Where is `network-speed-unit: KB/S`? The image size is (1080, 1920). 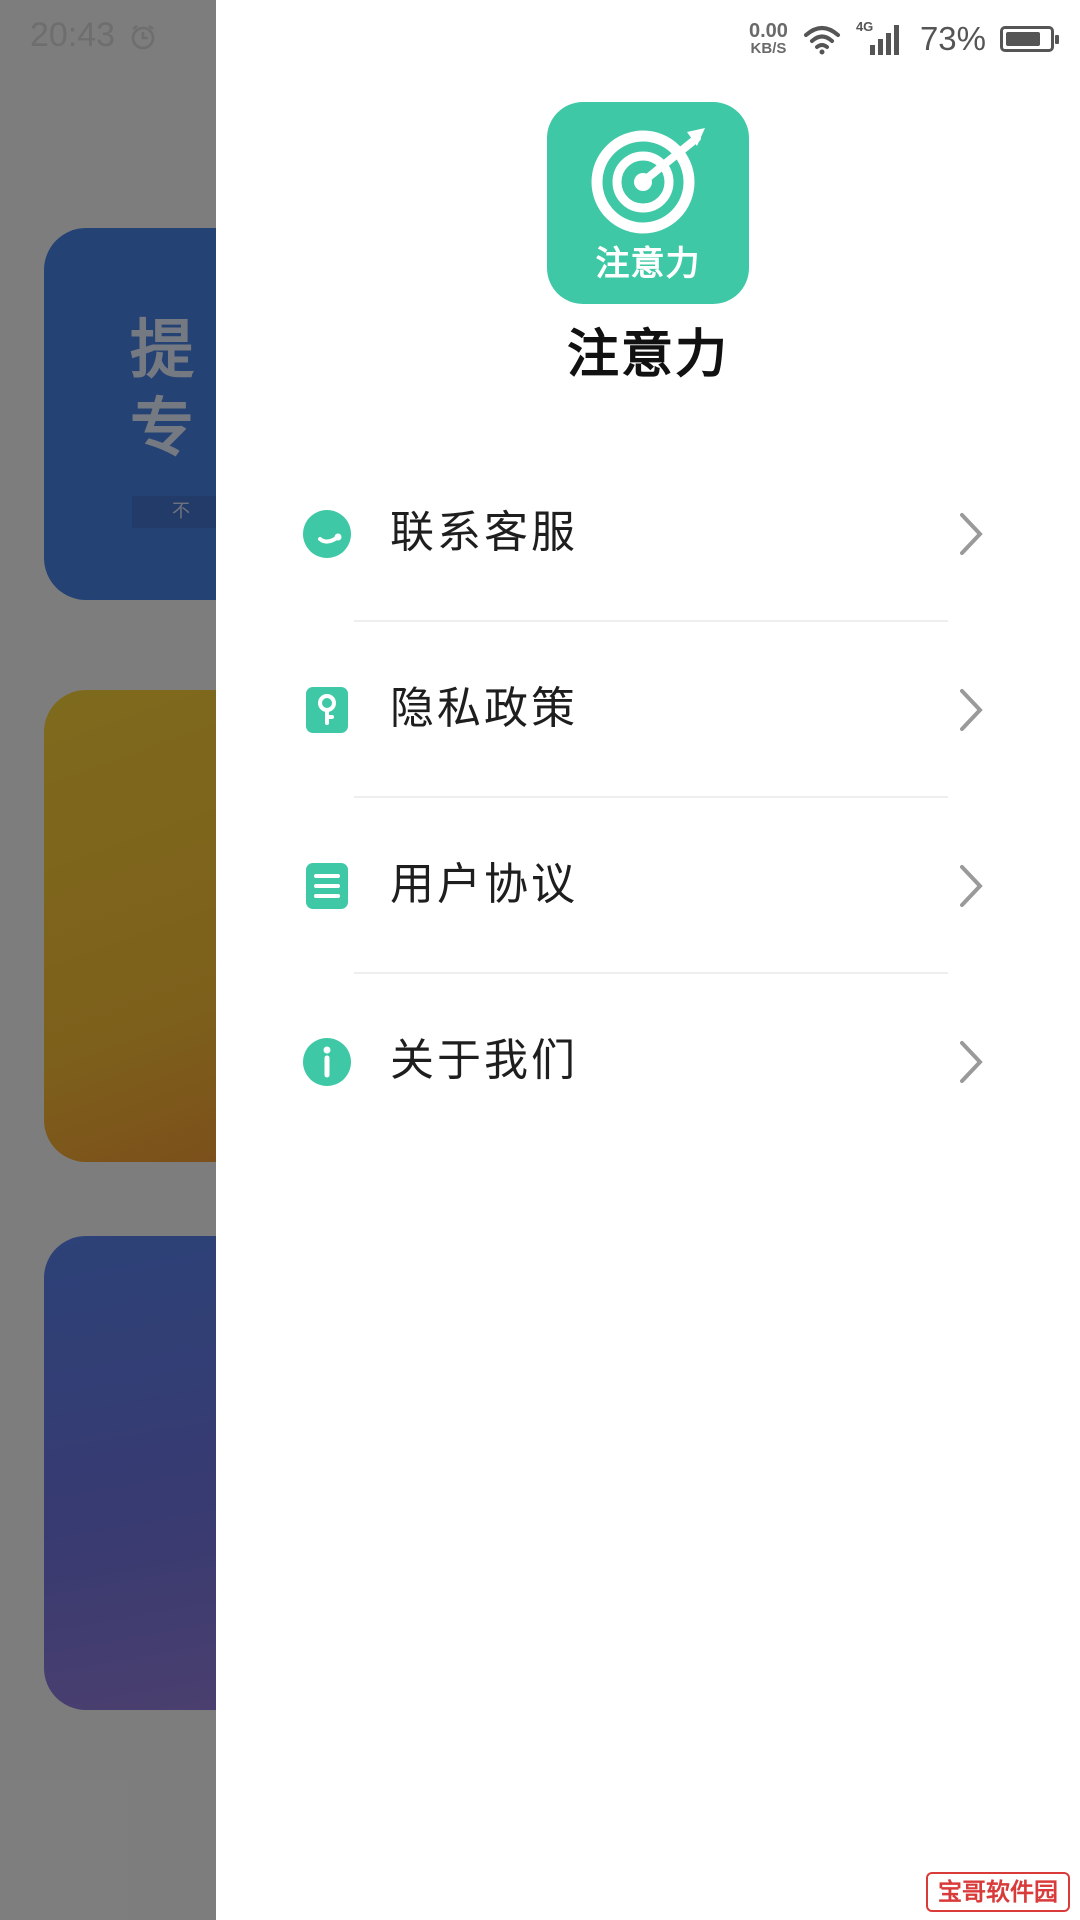
network-speed-unit: KB/S is located at coordinates (768, 48).